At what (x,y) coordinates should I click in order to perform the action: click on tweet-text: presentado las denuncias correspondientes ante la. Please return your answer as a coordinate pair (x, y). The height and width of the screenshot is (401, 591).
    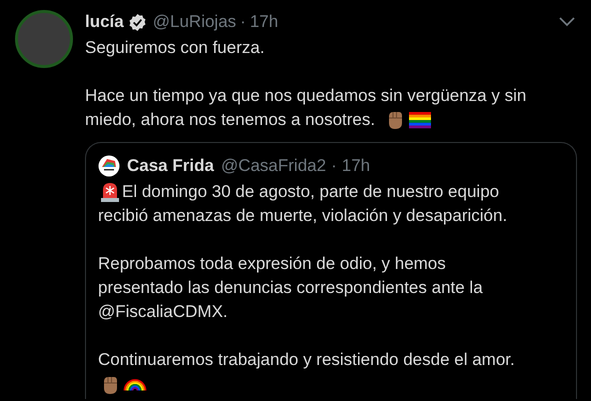
    Looking at the image, I should click on (290, 288).